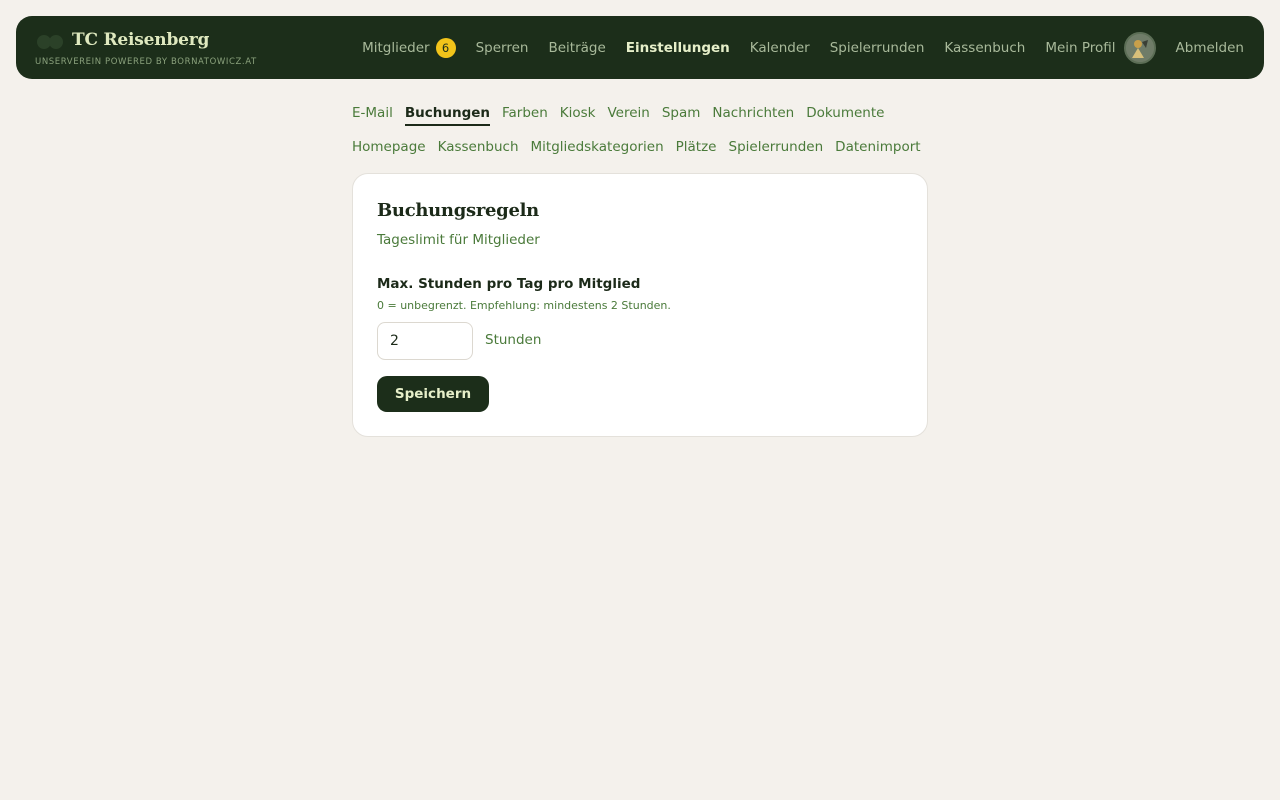  I want to click on avatar-image-icon, so click(1139, 47).